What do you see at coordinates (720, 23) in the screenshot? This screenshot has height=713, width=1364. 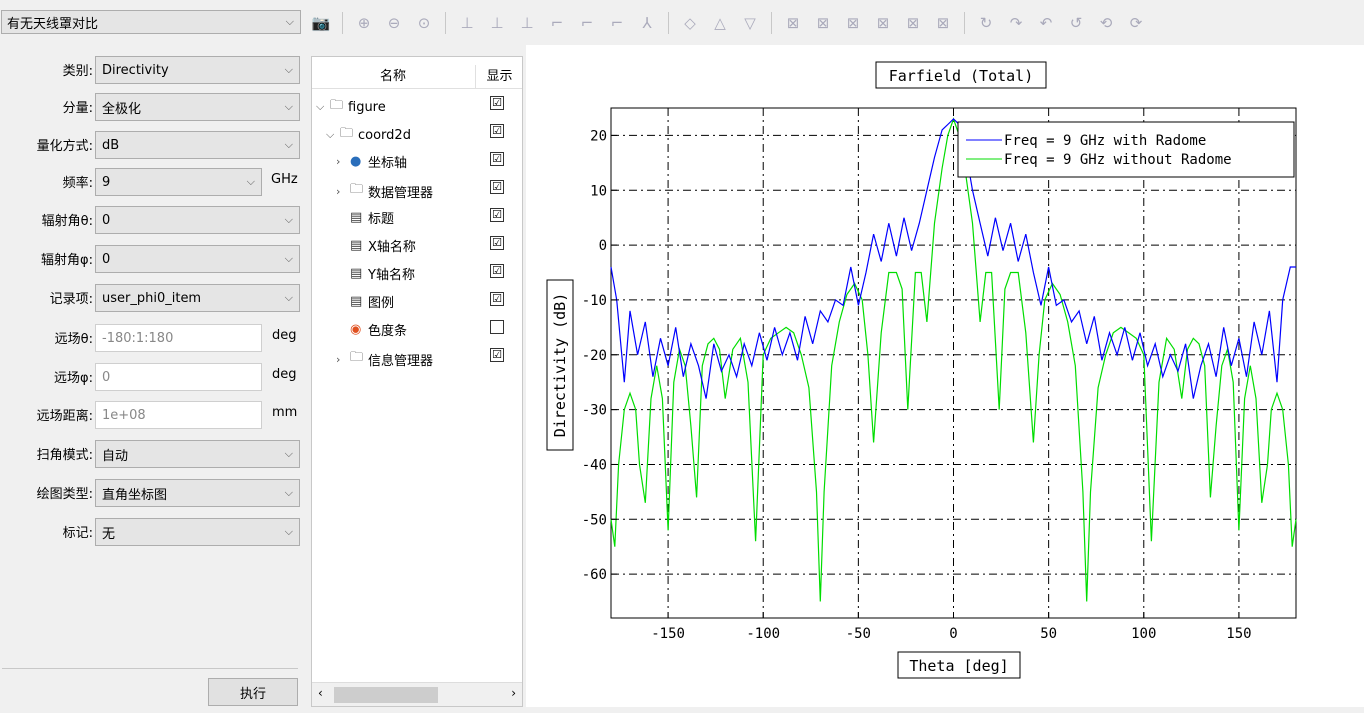 I see `move-up-icon: △` at bounding box center [720, 23].